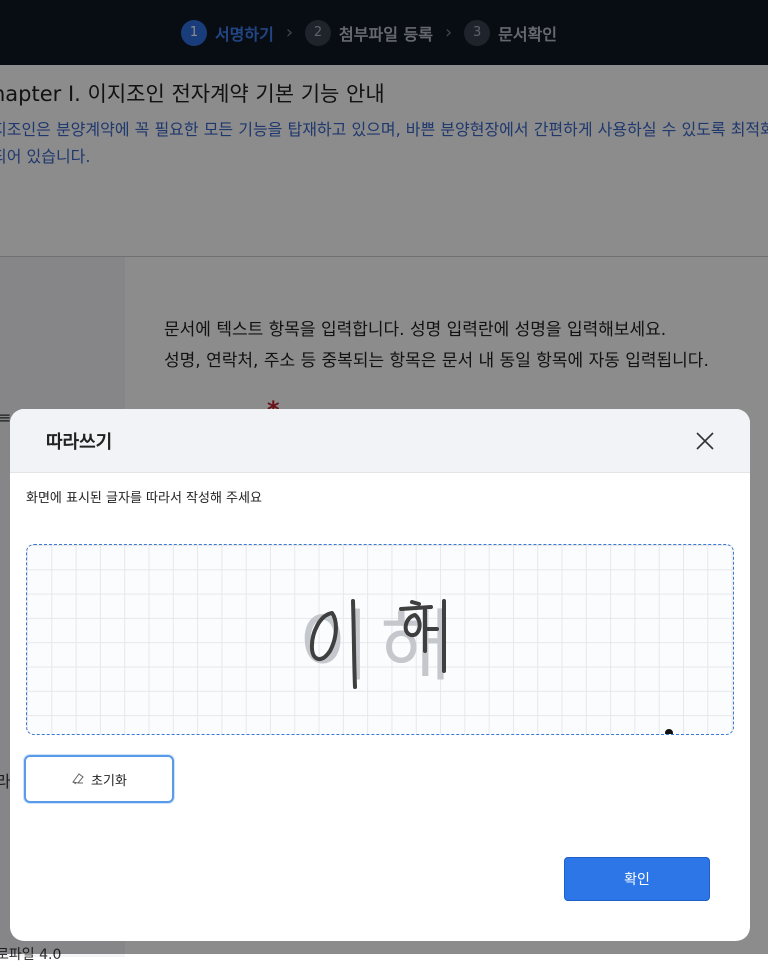  Describe the element at coordinates (378, 644) in the screenshot. I see `handwriting-stroke` at that location.